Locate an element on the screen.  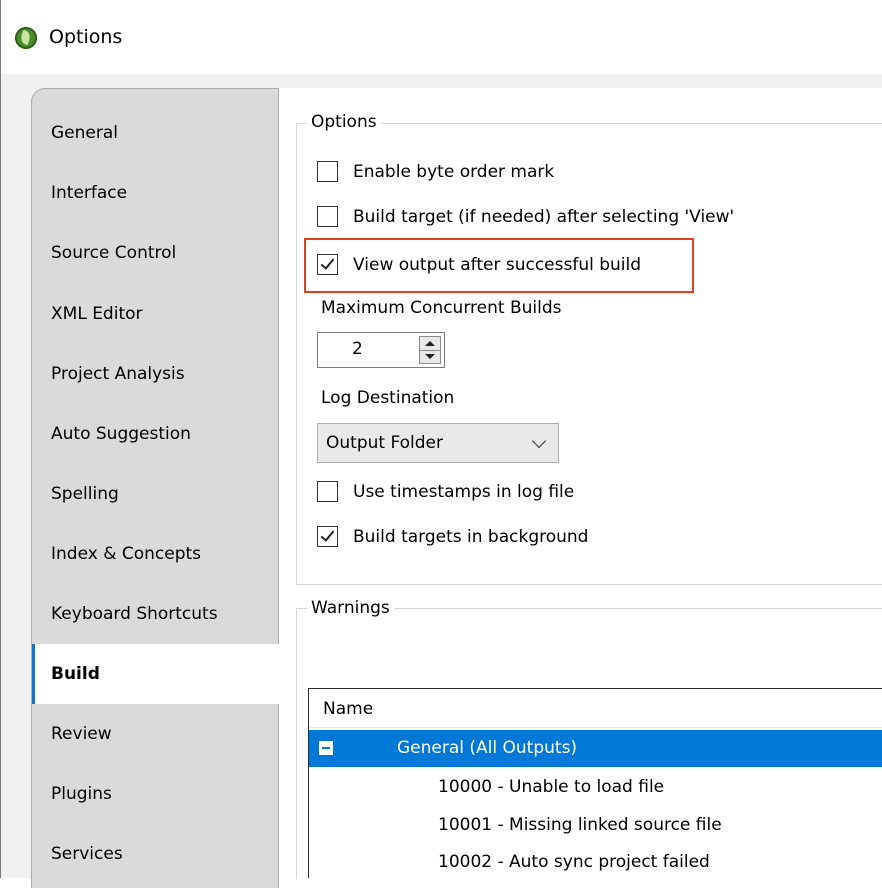
chevron-down-icon is located at coordinates (539, 441).